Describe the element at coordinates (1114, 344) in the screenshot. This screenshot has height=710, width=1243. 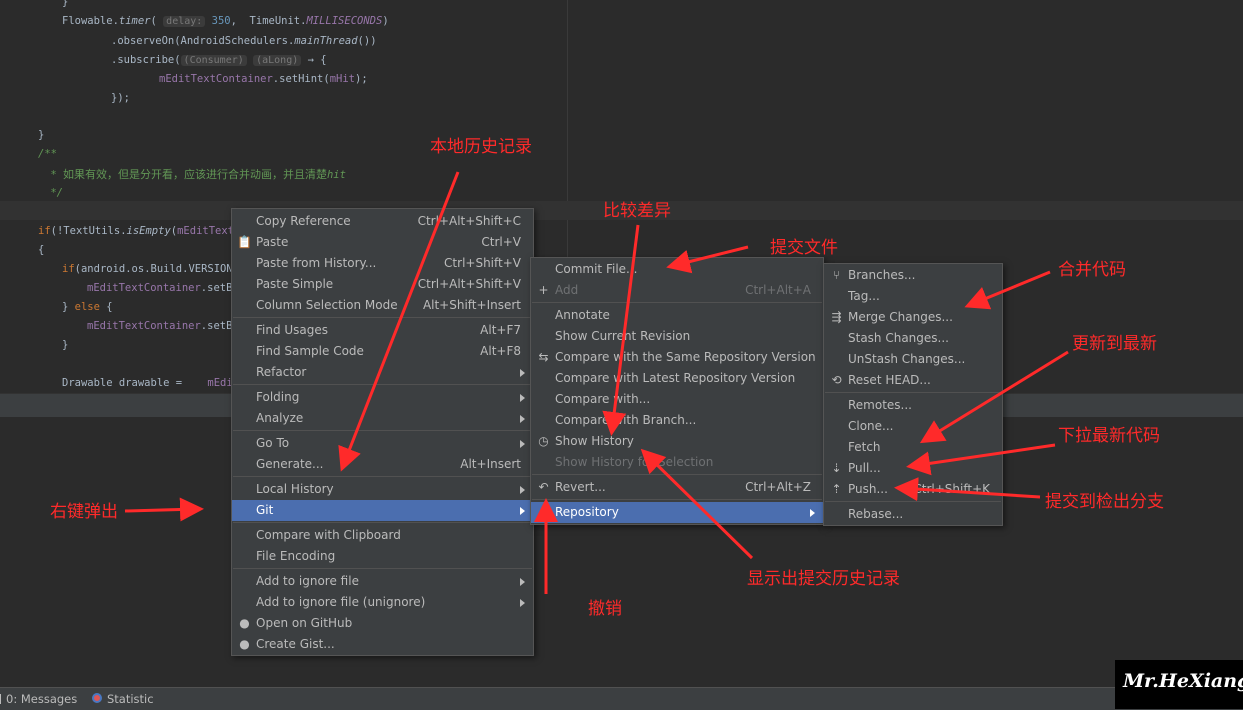
I see `annotation-update-latest: 更新到最新` at that location.